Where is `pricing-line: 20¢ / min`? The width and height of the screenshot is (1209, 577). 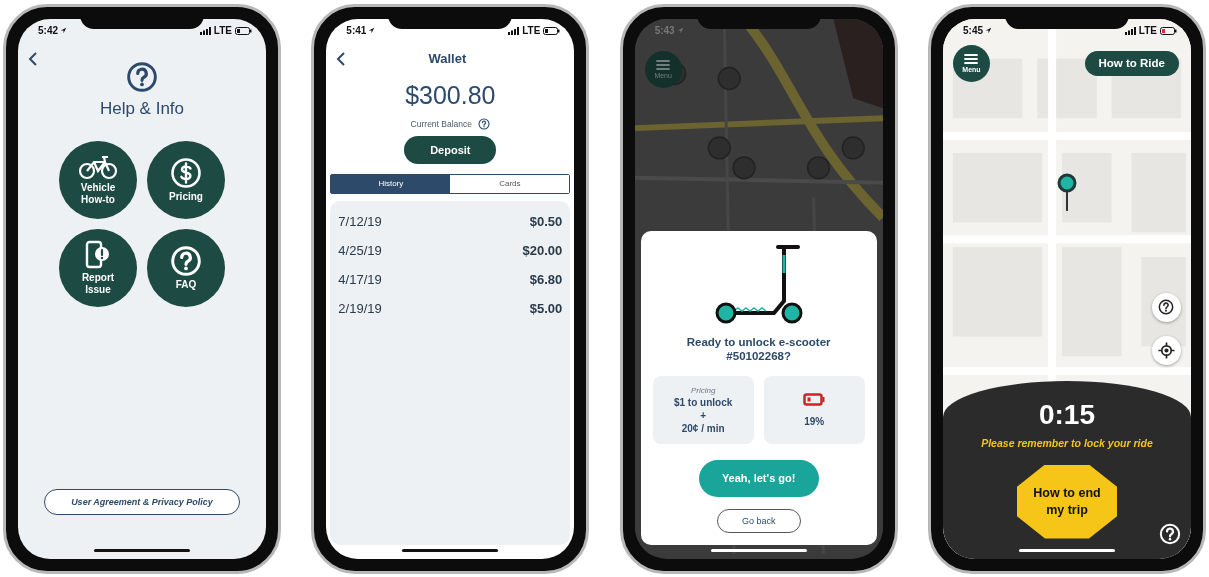 pricing-line: 20¢ / min is located at coordinates (703, 428).